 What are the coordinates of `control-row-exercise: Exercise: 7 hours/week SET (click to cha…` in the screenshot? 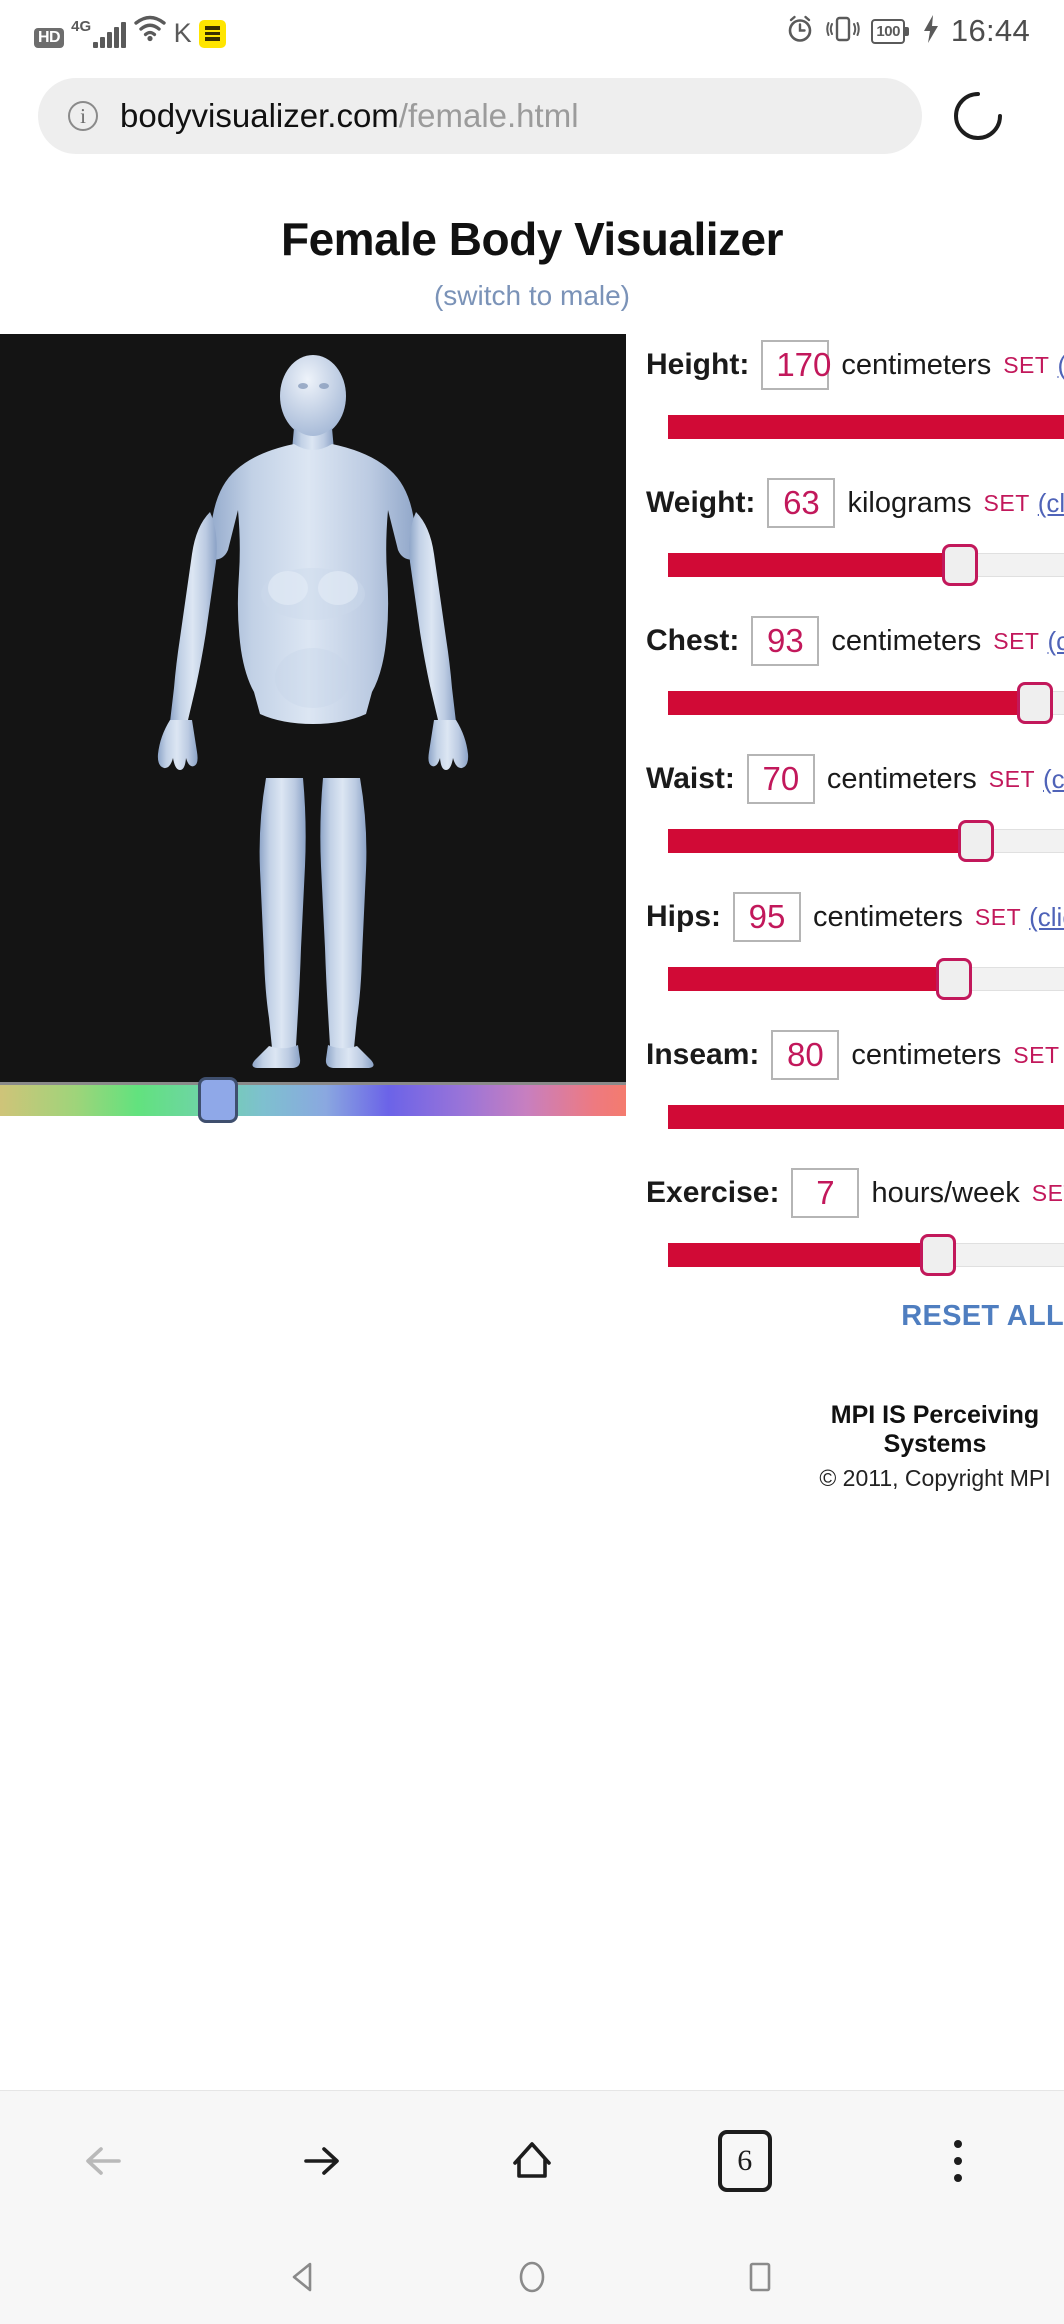 It's located at (855, 1222).